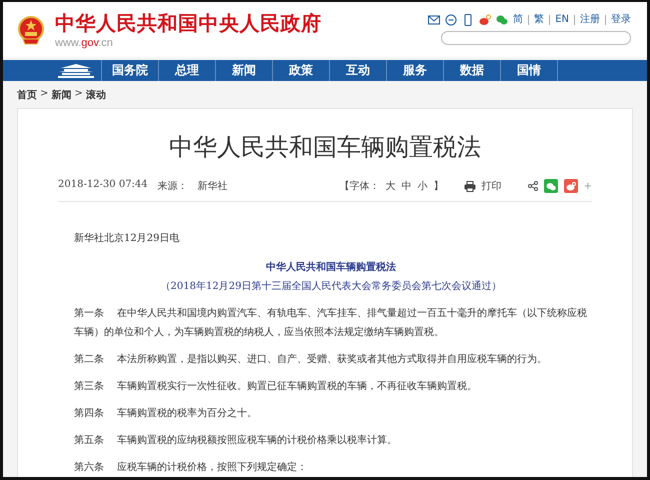  Describe the element at coordinates (391, 186) in the screenshot. I see `font-size-link: 大` at that location.